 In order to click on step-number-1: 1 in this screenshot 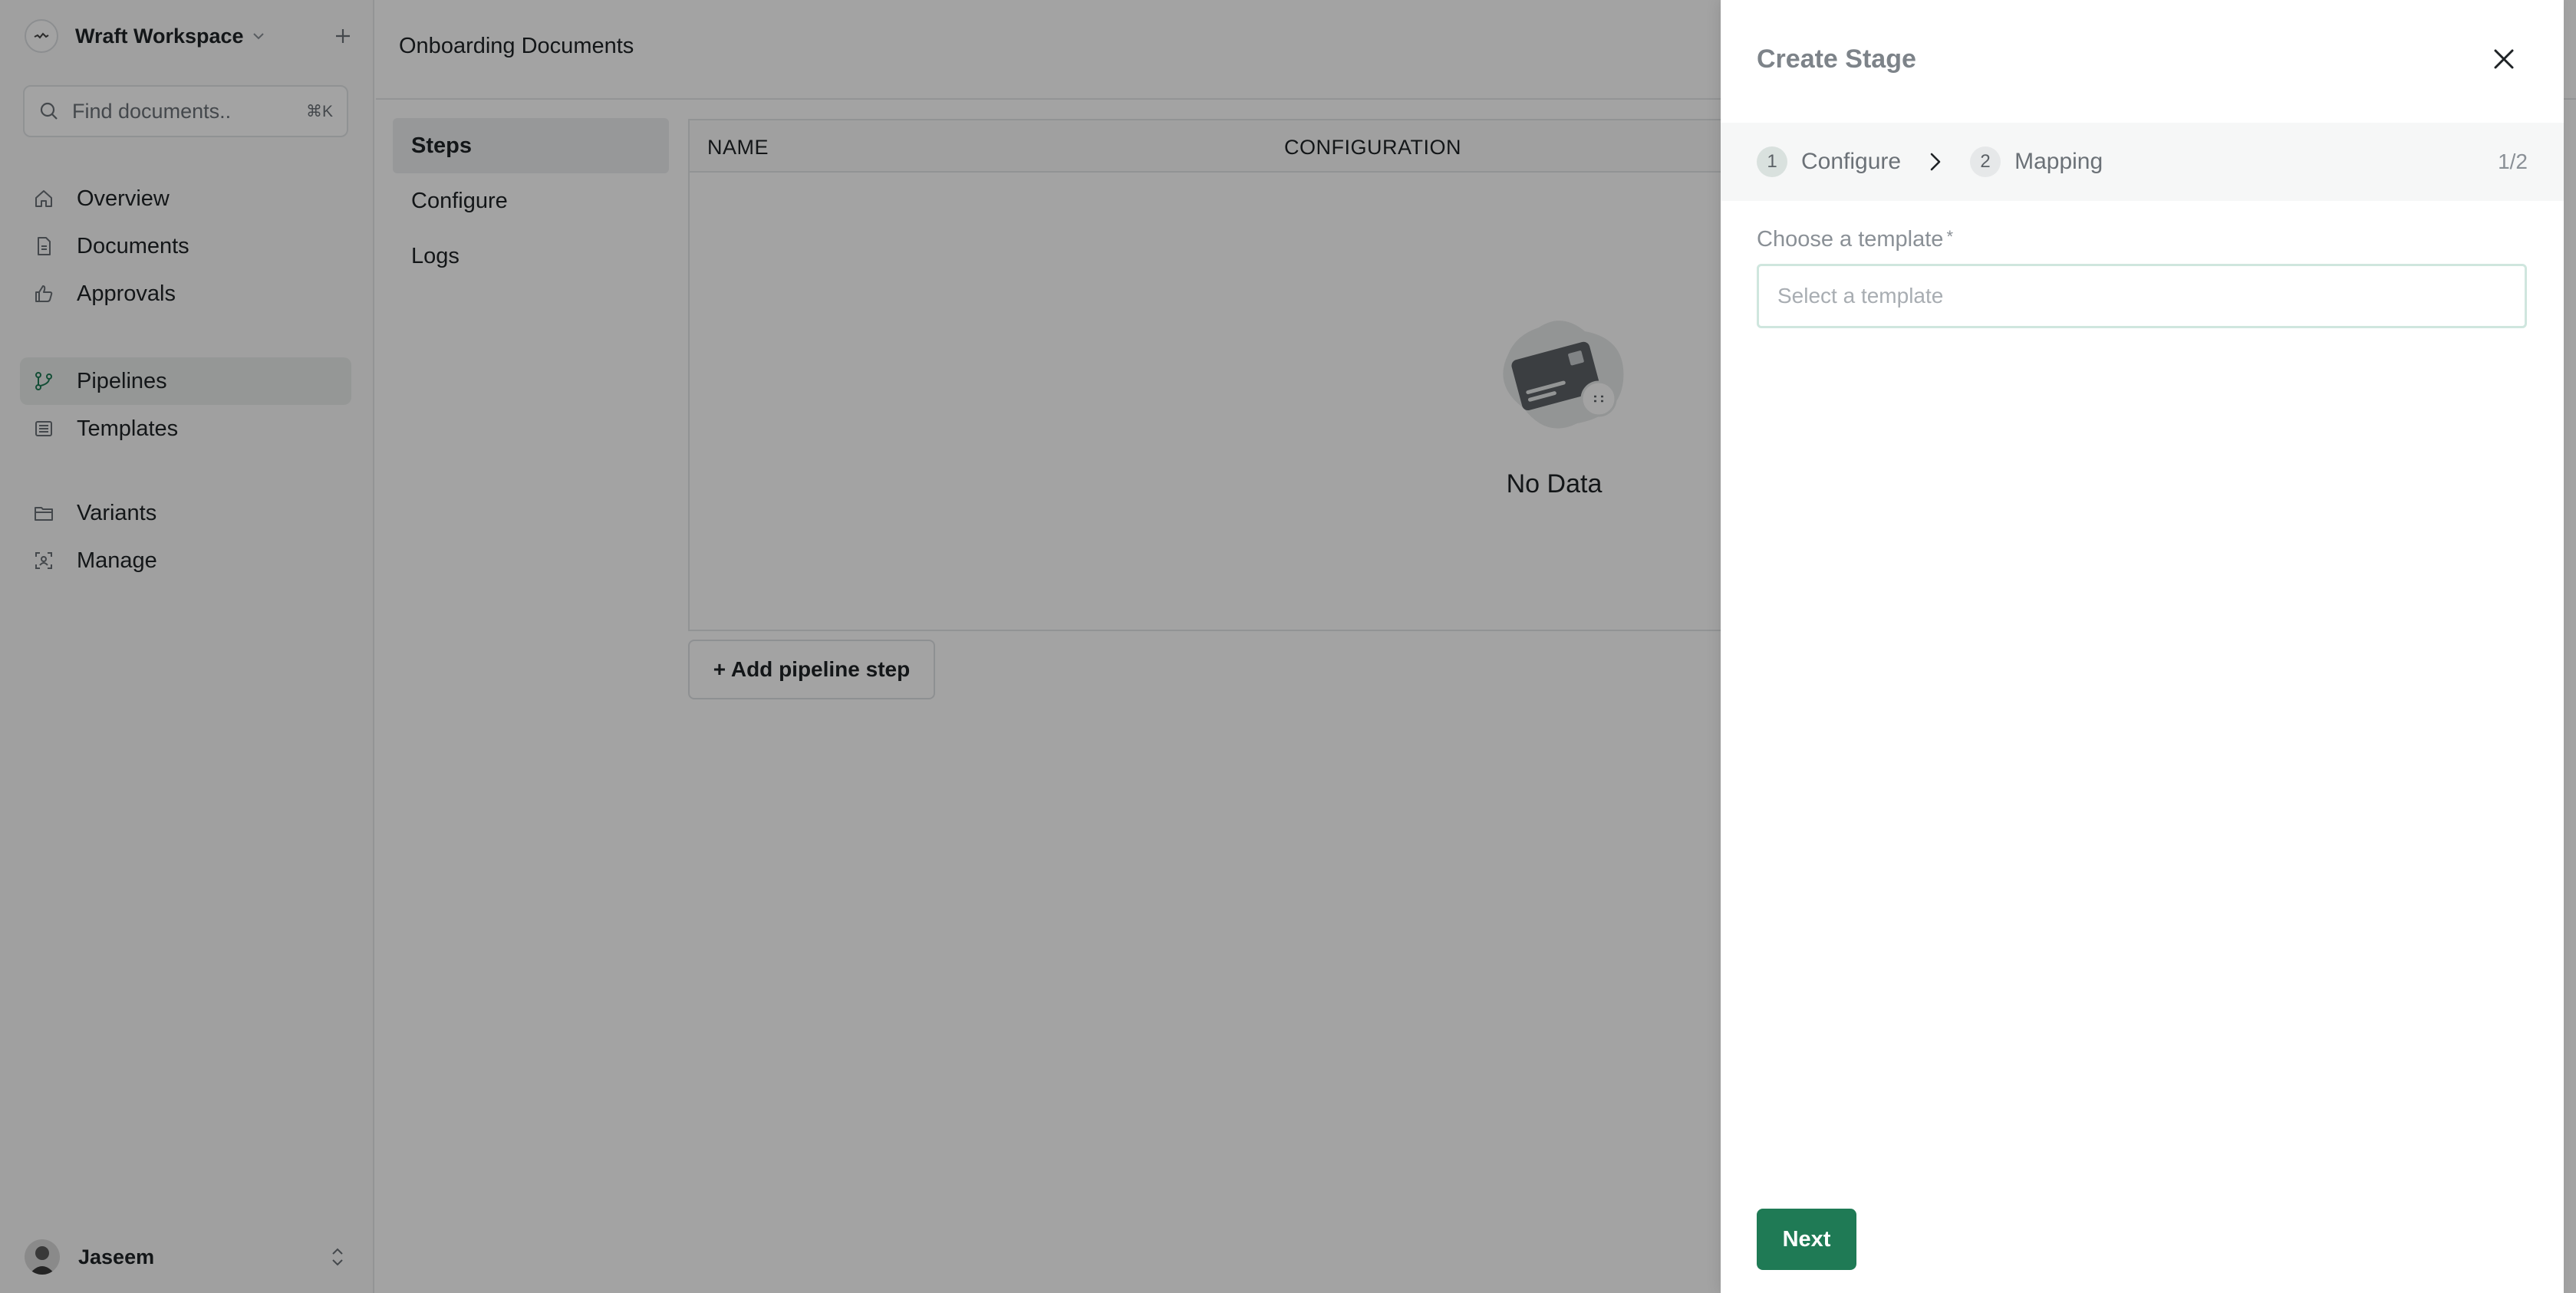, I will do `click(1772, 162)`.